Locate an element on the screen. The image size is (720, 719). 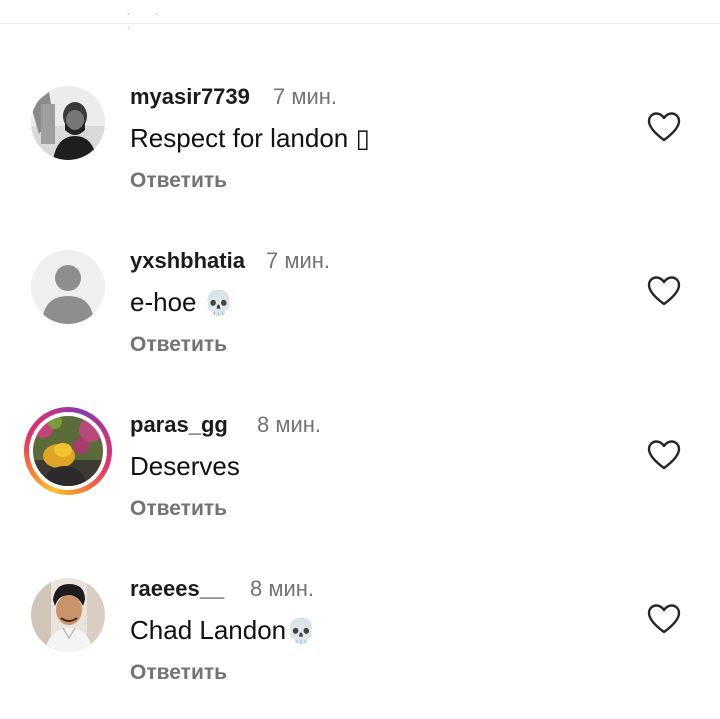
comment-text: Deserves is located at coordinates (185, 466).